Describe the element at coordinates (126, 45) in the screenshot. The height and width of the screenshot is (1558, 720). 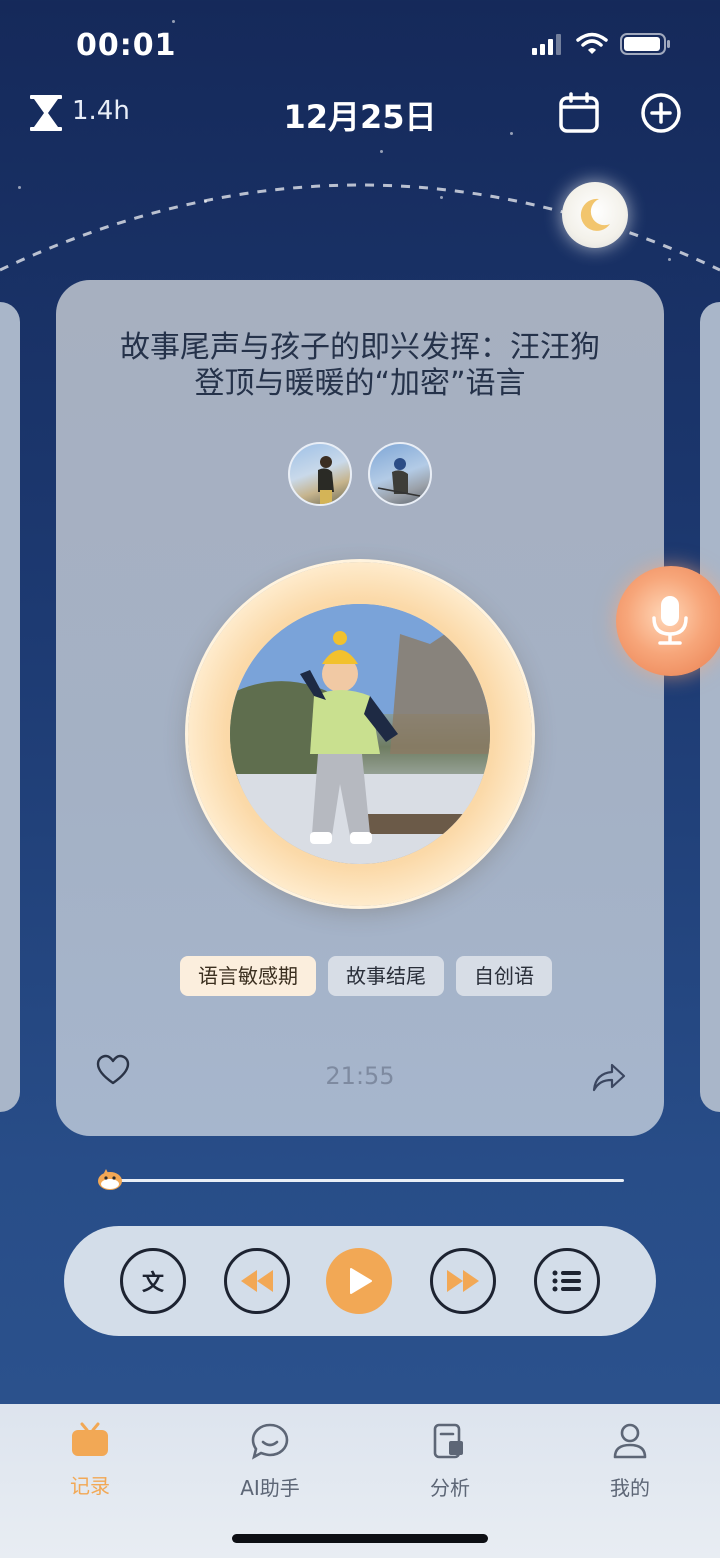
I see `status-time: 00:01` at that location.